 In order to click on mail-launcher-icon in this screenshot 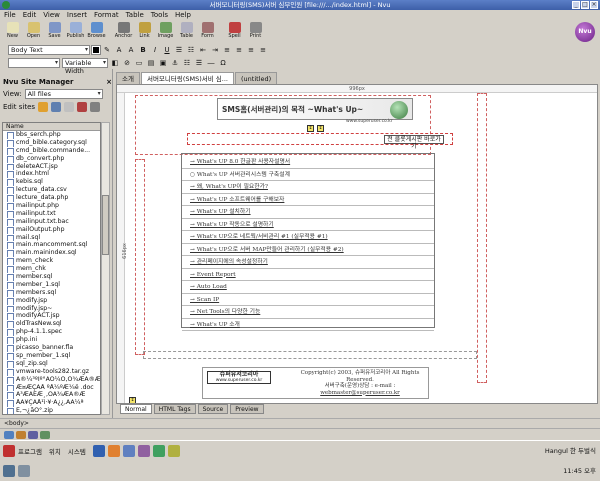, I will do `click(128, 451)`.